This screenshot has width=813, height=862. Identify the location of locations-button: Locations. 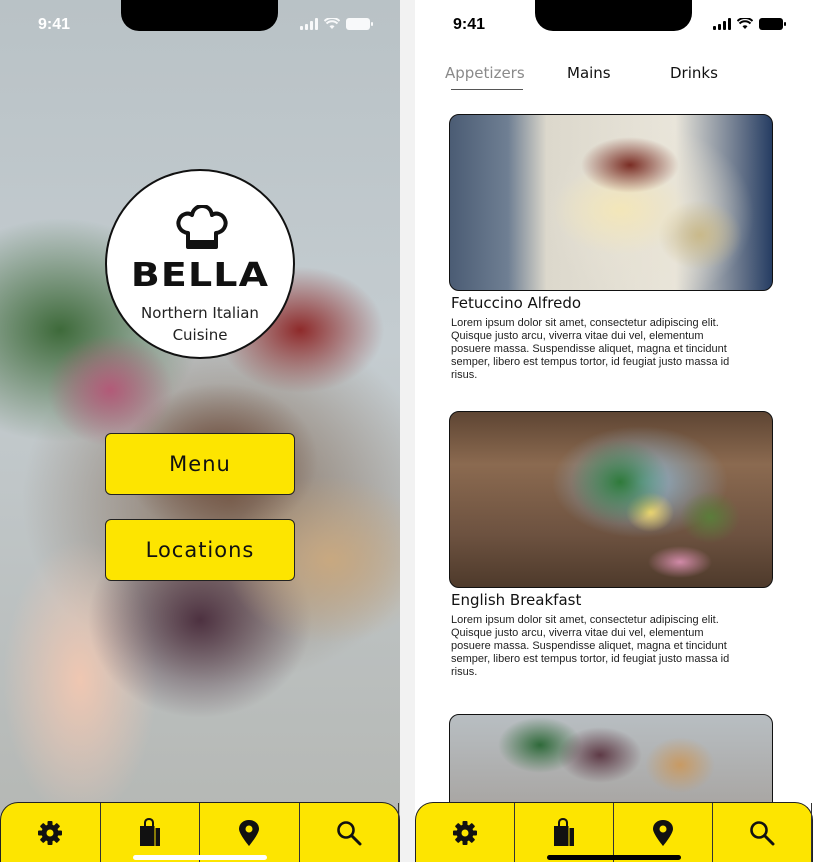
(200, 550).